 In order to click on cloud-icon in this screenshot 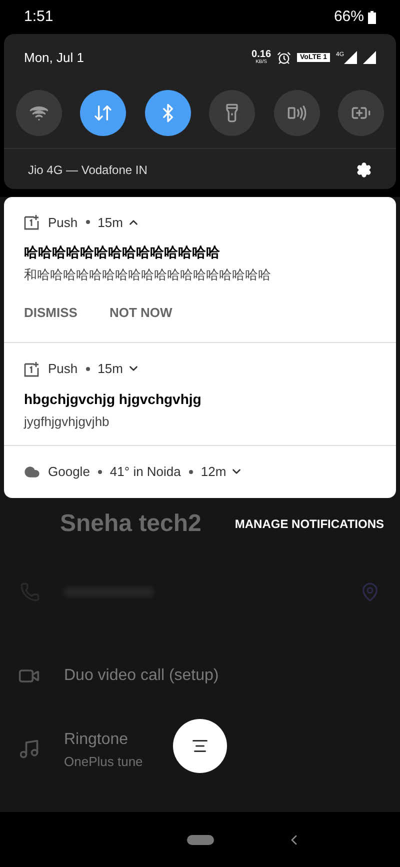, I will do `click(32, 472)`.